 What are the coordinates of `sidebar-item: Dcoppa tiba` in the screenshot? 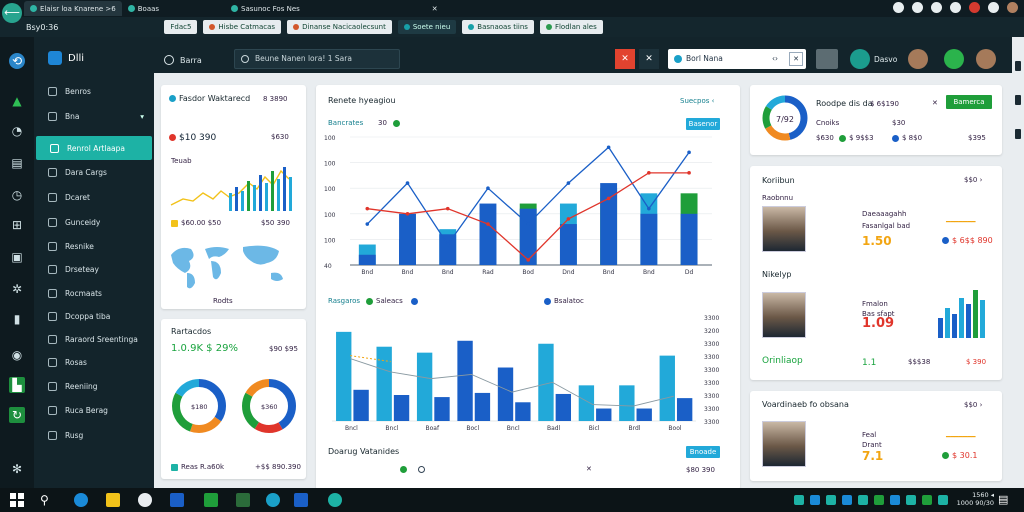 It's located at (94, 316).